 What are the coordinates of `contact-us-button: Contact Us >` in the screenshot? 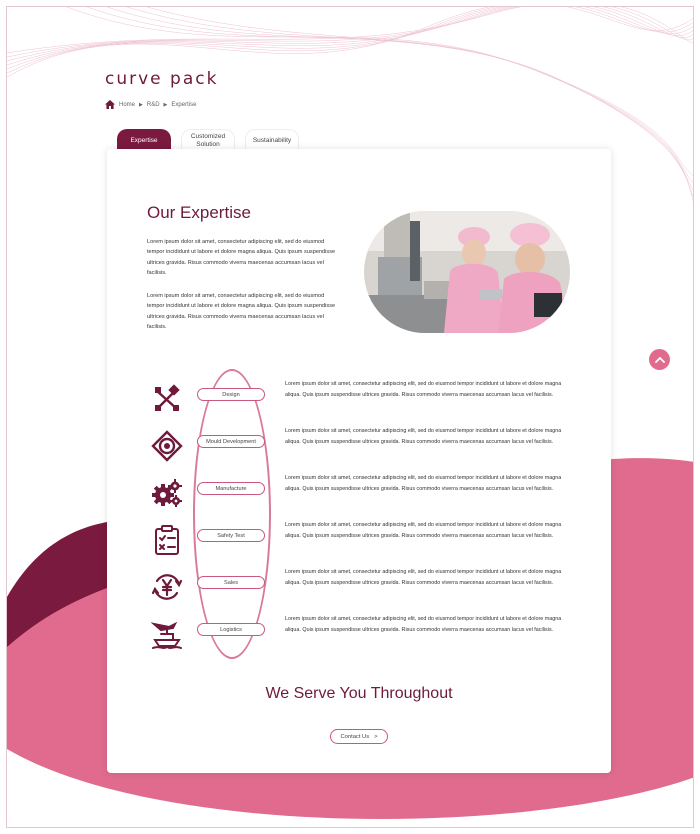 It's located at (359, 736).